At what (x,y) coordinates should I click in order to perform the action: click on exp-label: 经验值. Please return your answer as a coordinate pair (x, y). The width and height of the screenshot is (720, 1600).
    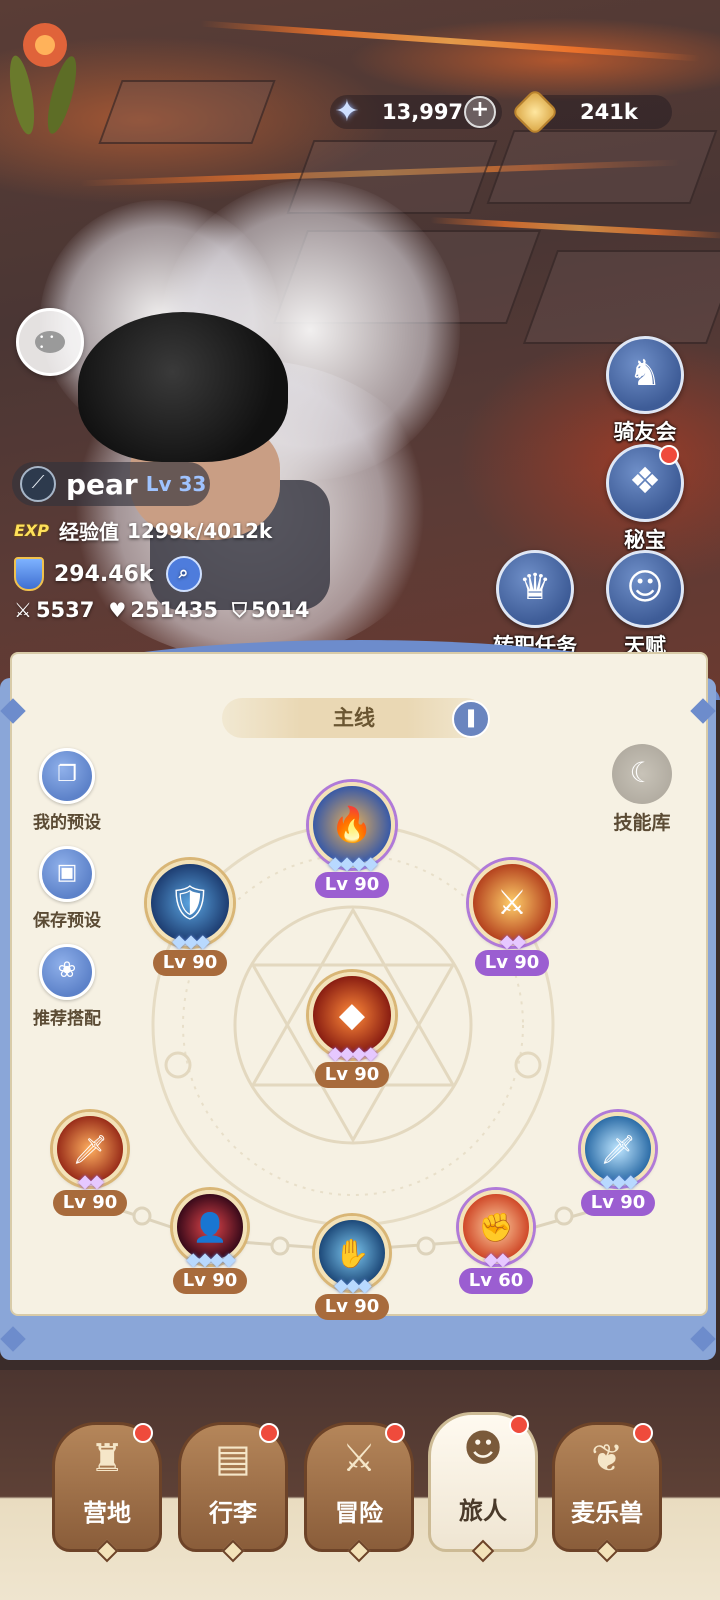
    Looking at the image, I should click on (89, 532).